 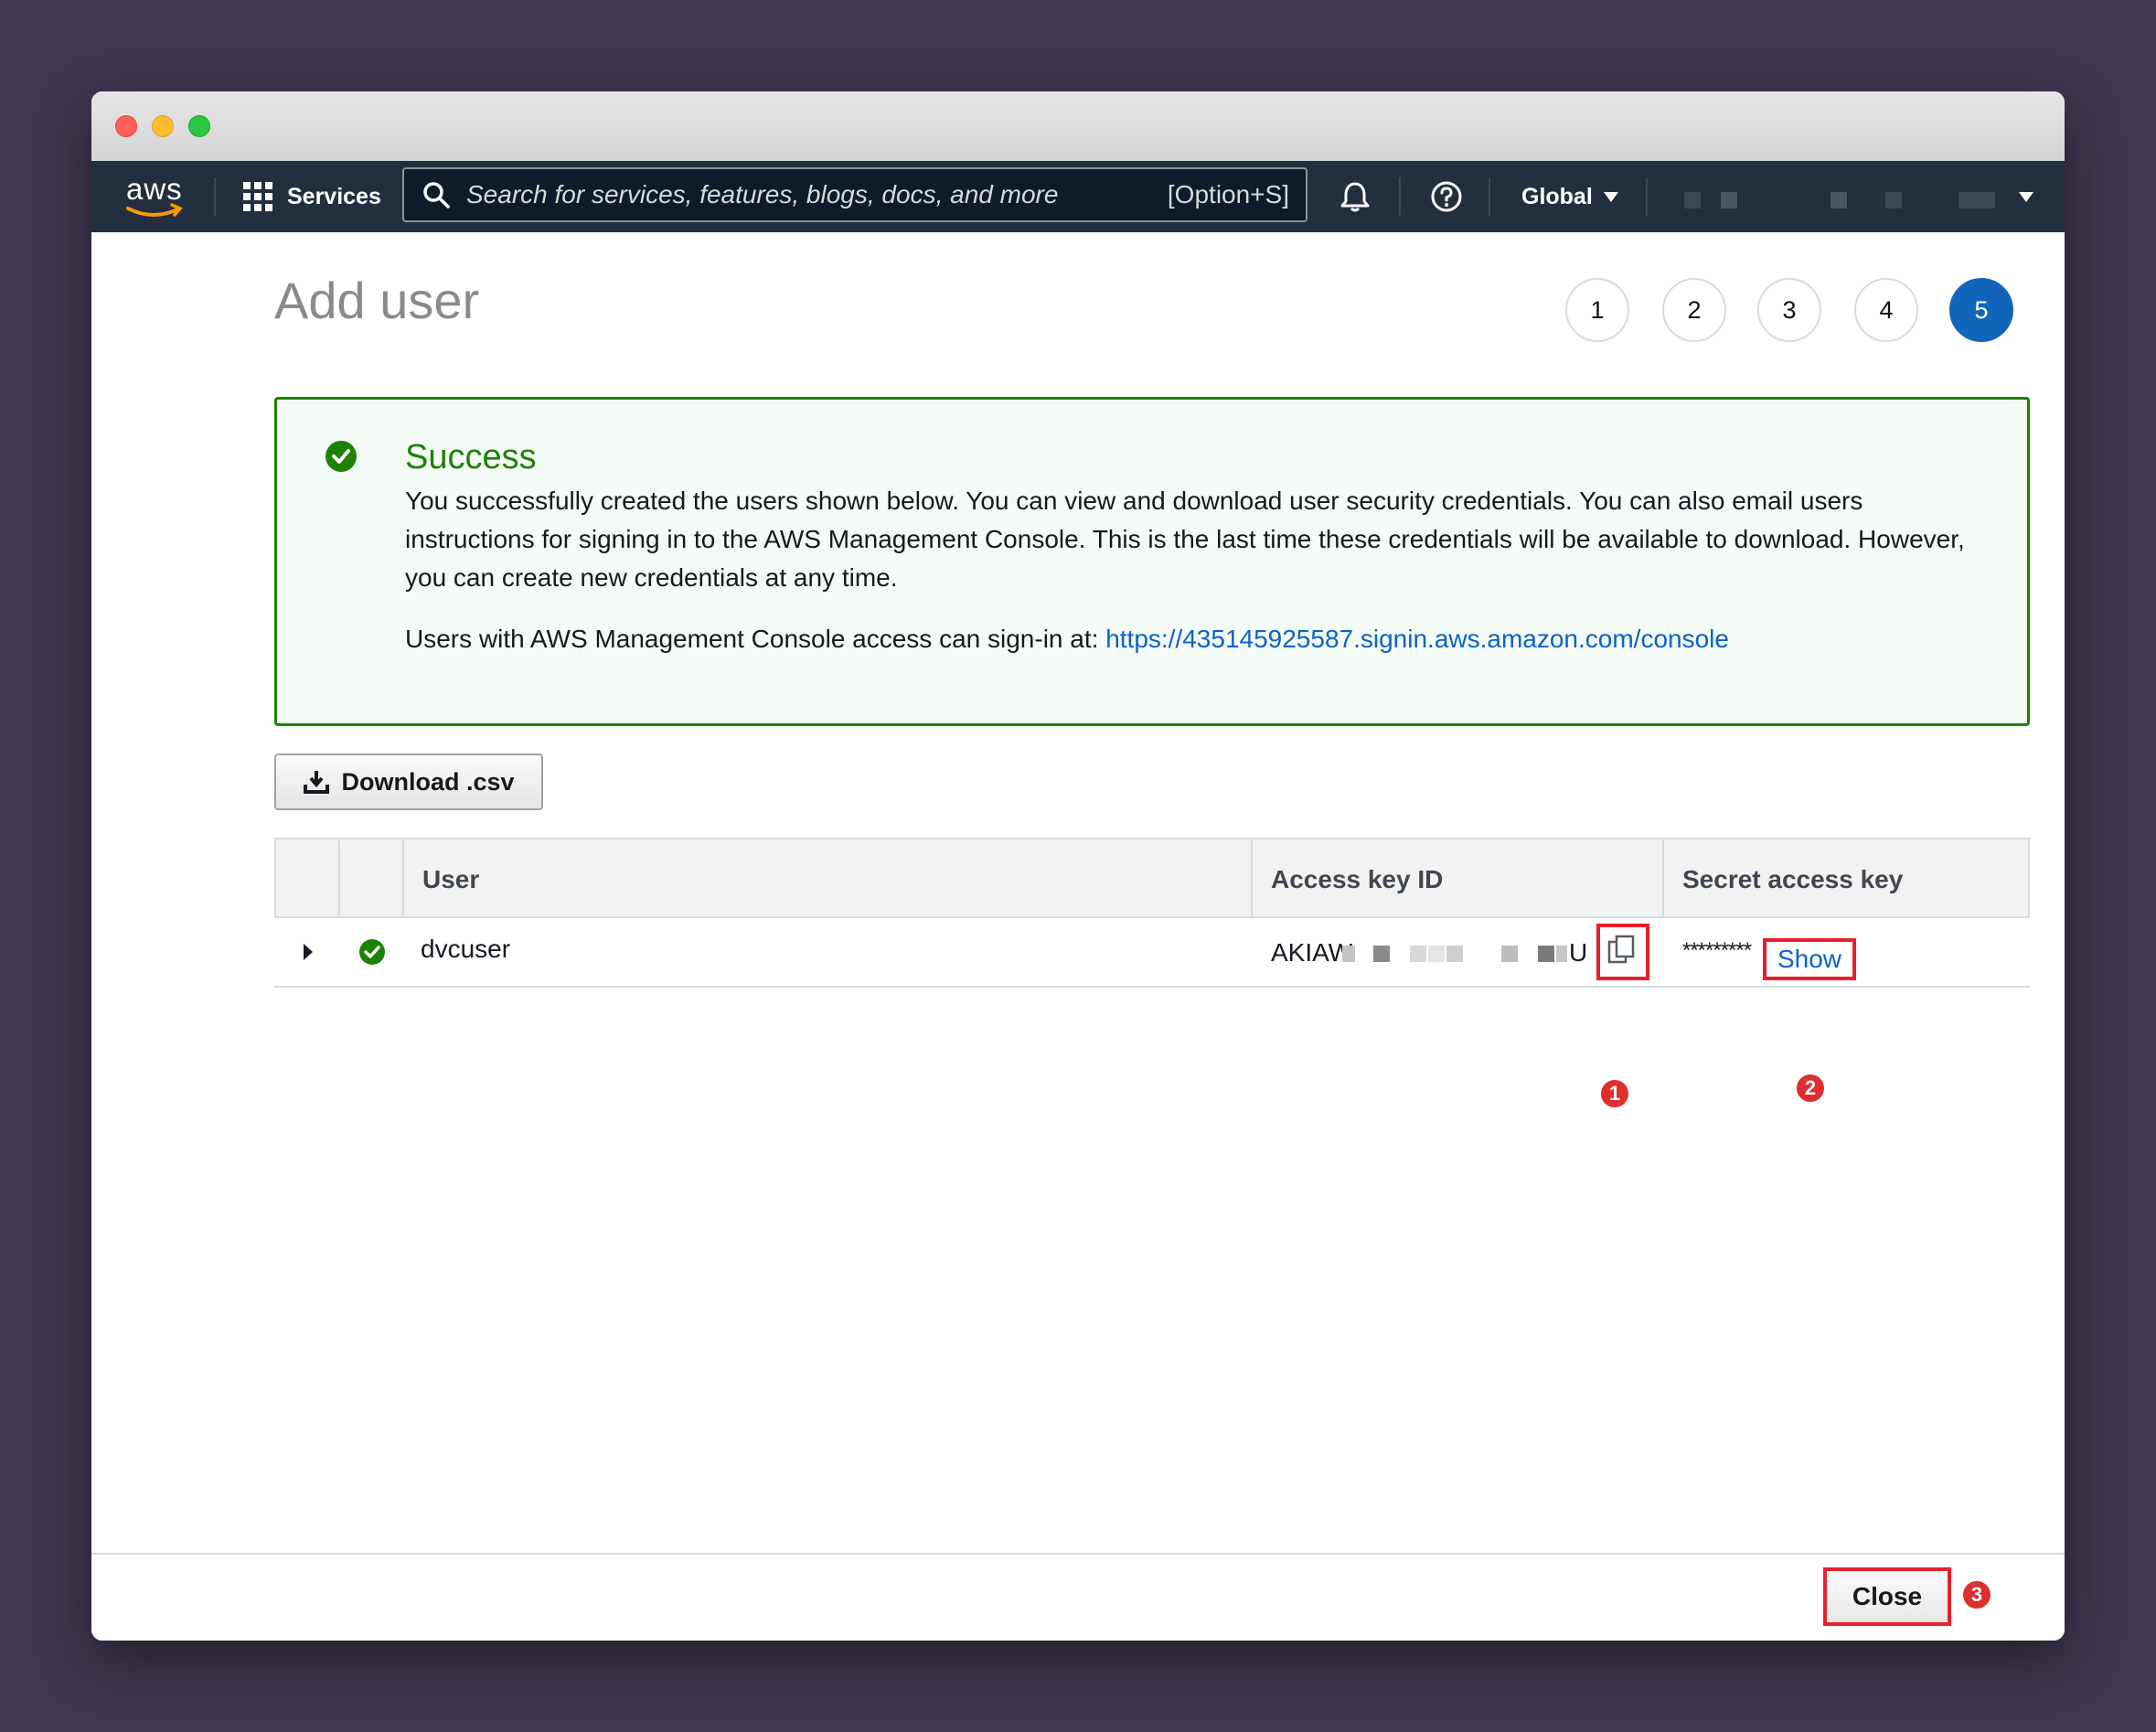 I want to click on close-window-button, so click(x=126, y=126).